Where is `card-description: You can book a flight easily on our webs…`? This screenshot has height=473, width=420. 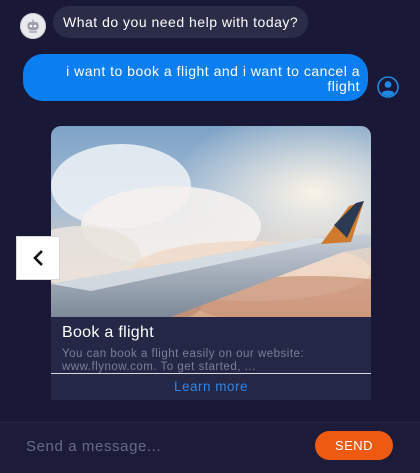
card-description: You can book a flight easily on our webs… is located at coordinates (183, 360).